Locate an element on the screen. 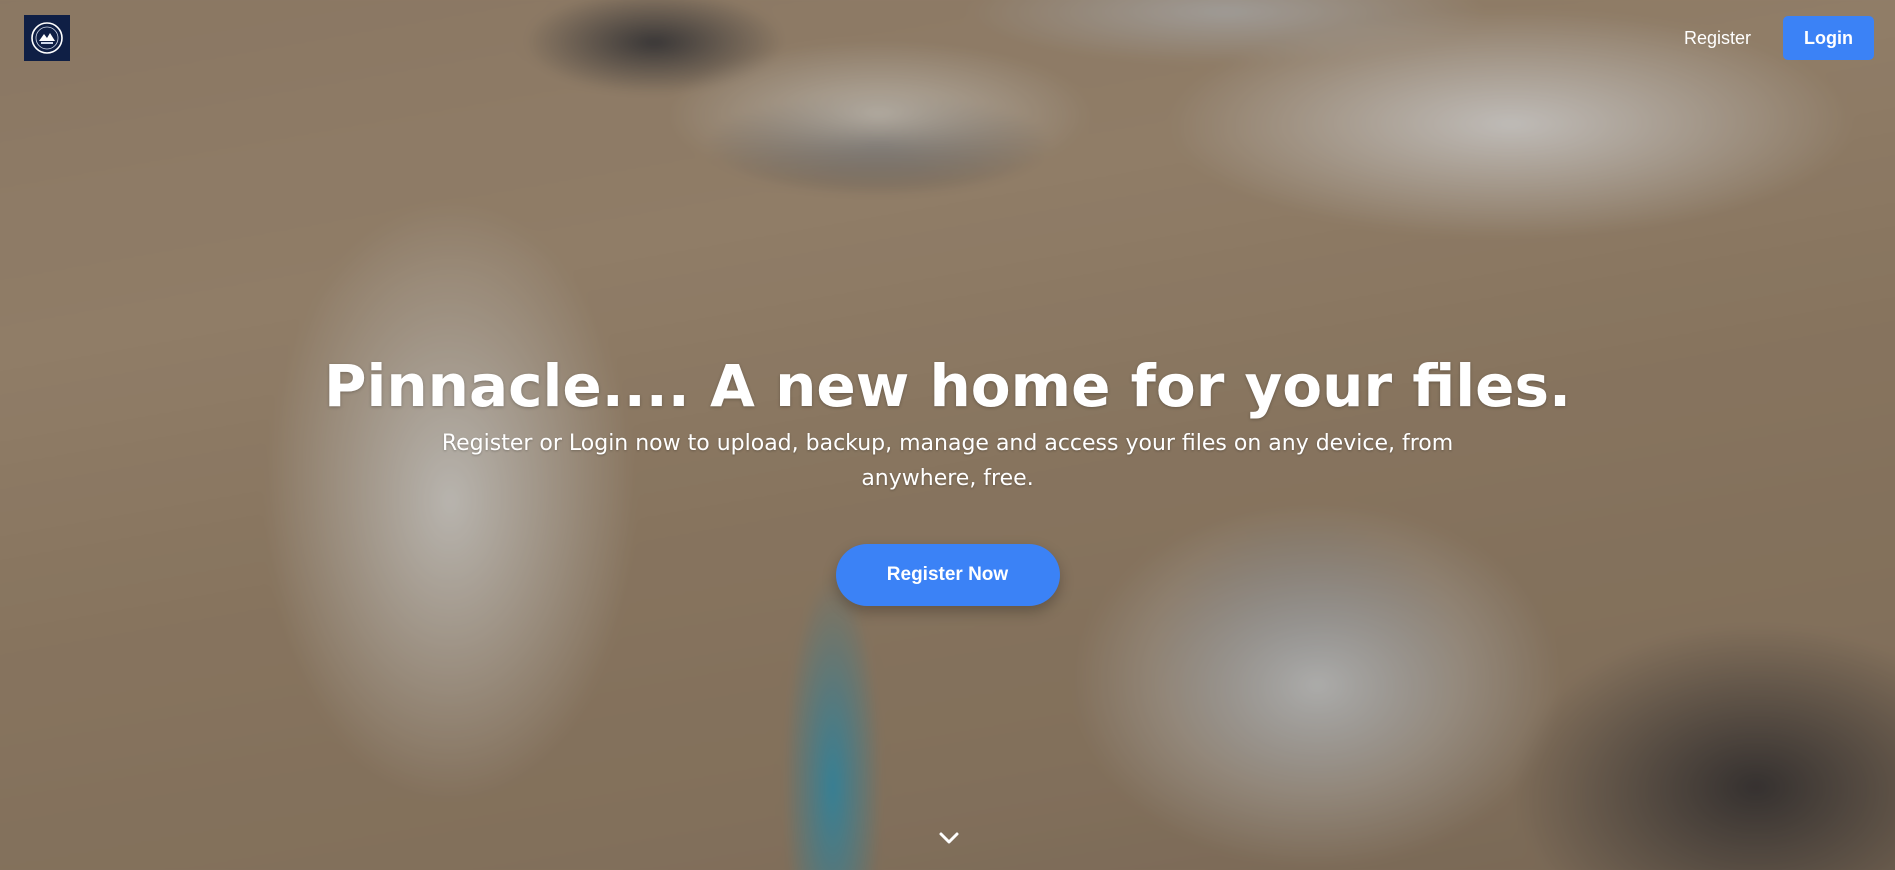 The height and width of the screenshot is (870, 1895). chevron-down-icon is located at coordinates (949, 838).